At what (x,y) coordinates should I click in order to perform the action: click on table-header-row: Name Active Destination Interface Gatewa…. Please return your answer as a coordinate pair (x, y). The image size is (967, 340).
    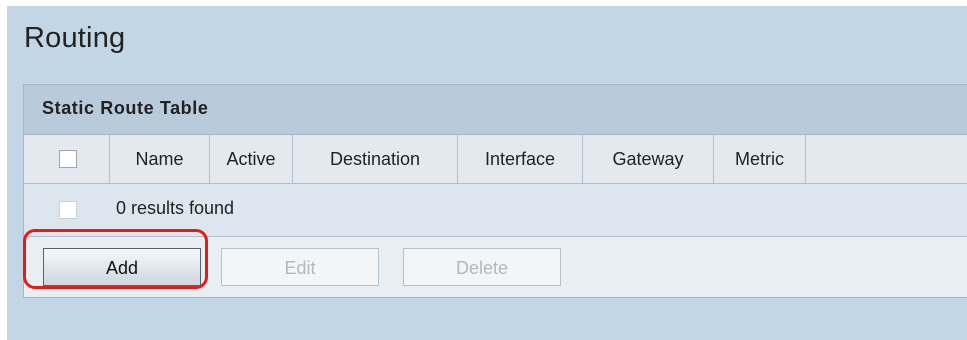
    Looking at the image, I should click on (495, 159).